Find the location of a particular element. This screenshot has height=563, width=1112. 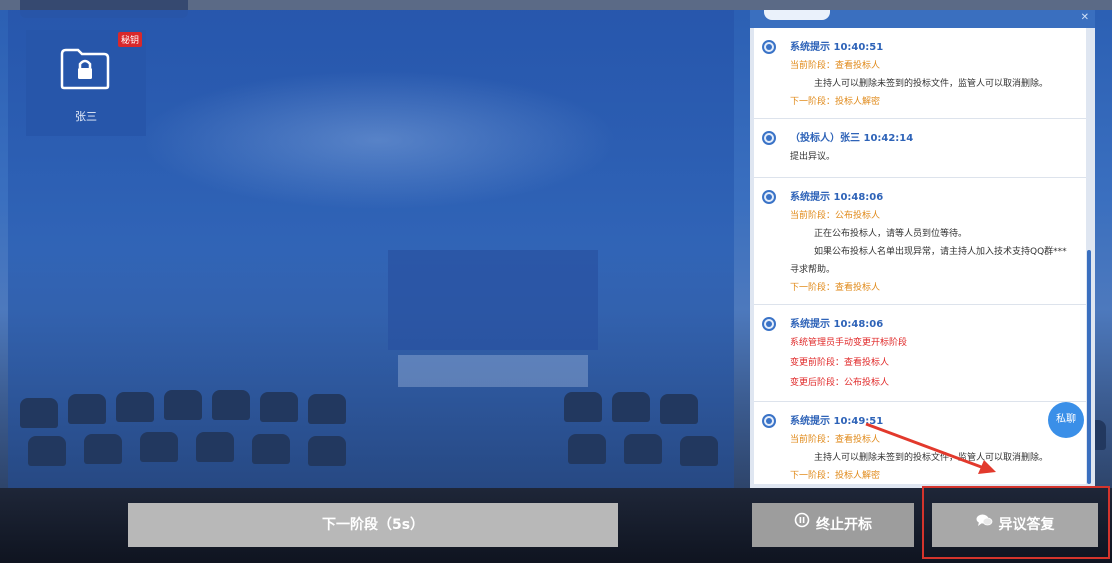

stop-opening-button: 终止开标 is located at coordinates (833, 525).